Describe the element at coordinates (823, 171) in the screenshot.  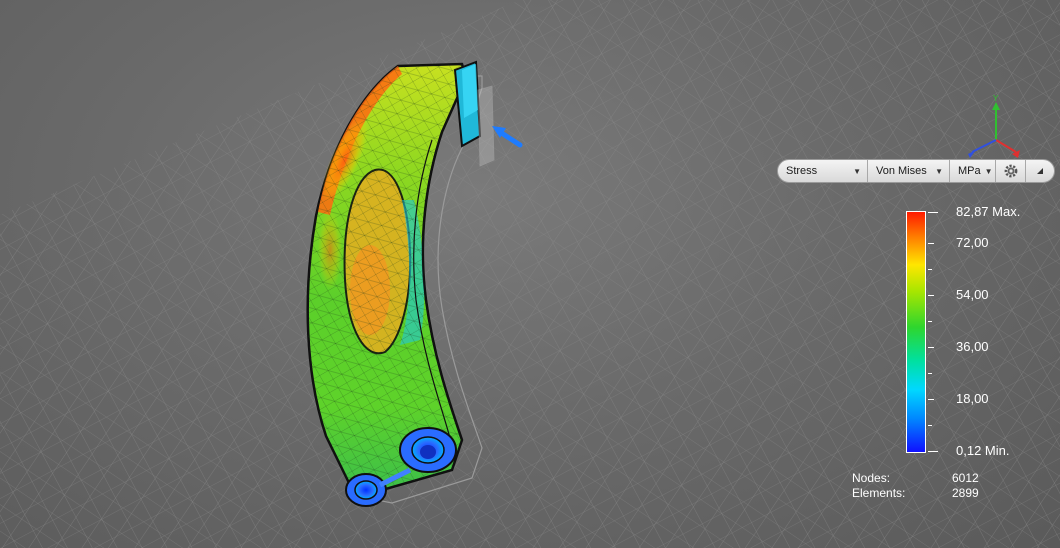
I see `result-type-dropdown: Stress ▼` at that location.